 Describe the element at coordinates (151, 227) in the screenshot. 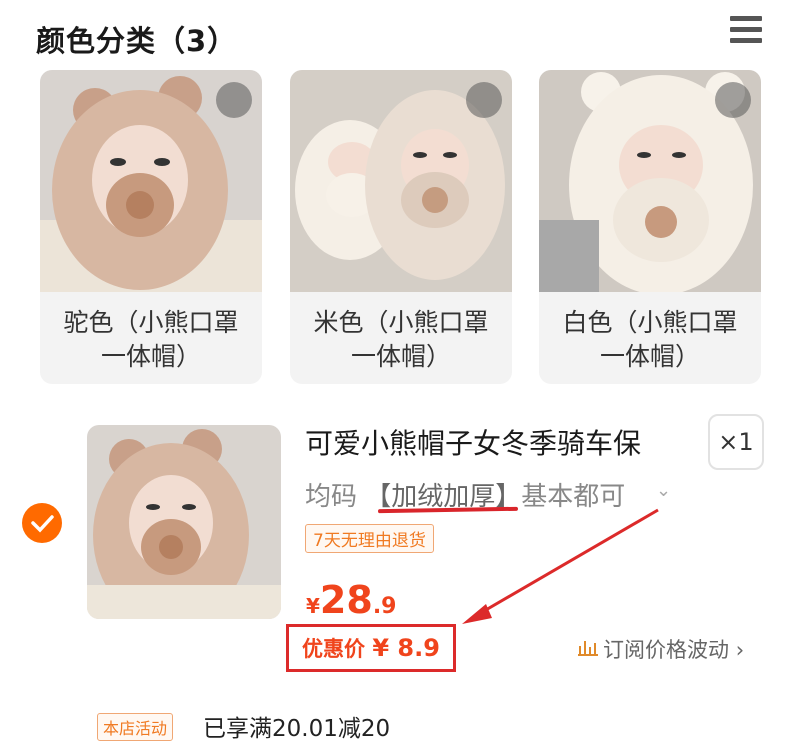

I see `variant-card-camel: 驼色（小熊口罩 一体帽）` at that location.